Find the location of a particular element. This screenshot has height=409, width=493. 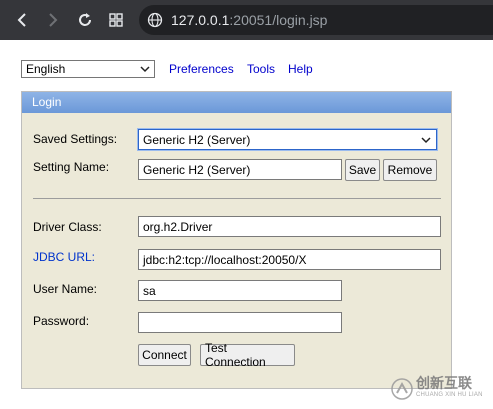

watermark-sub: CHUANG XIN HU LIAN is located at coordinates (449, 395).